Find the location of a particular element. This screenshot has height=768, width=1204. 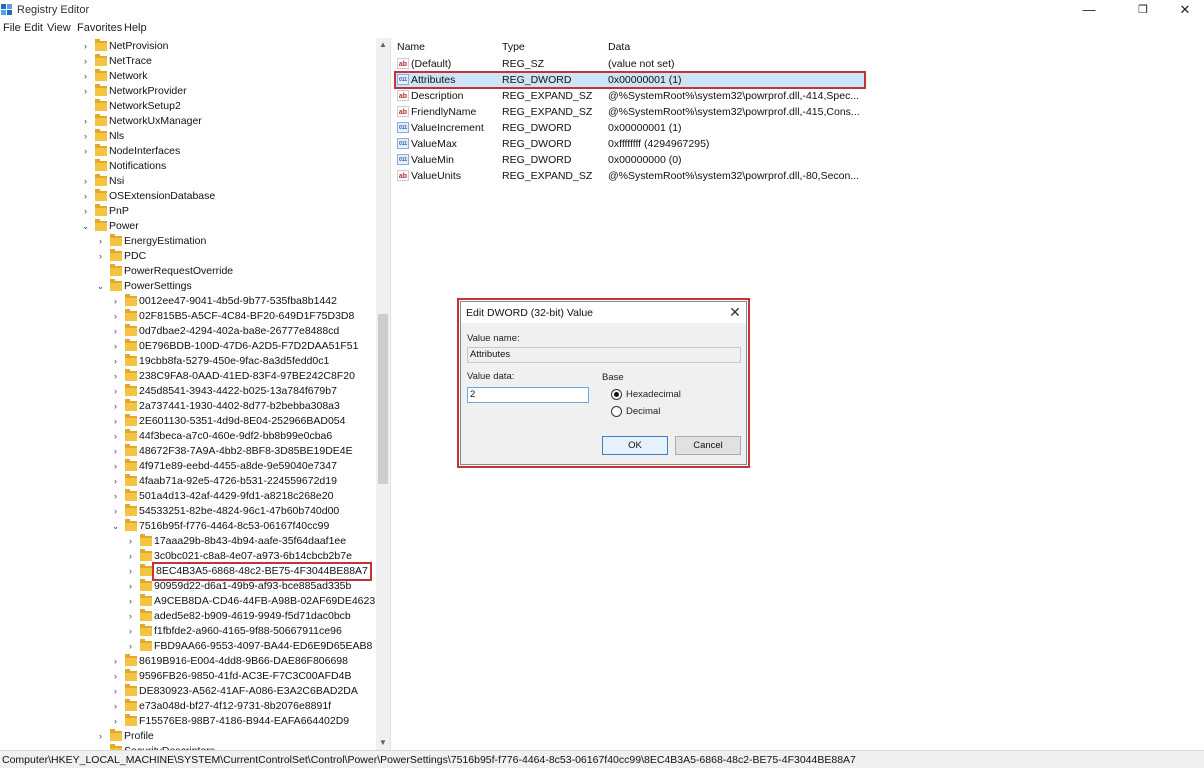

value-row: ab (Default) REG_SZ (value not set) is located at coordinates (630, 64).